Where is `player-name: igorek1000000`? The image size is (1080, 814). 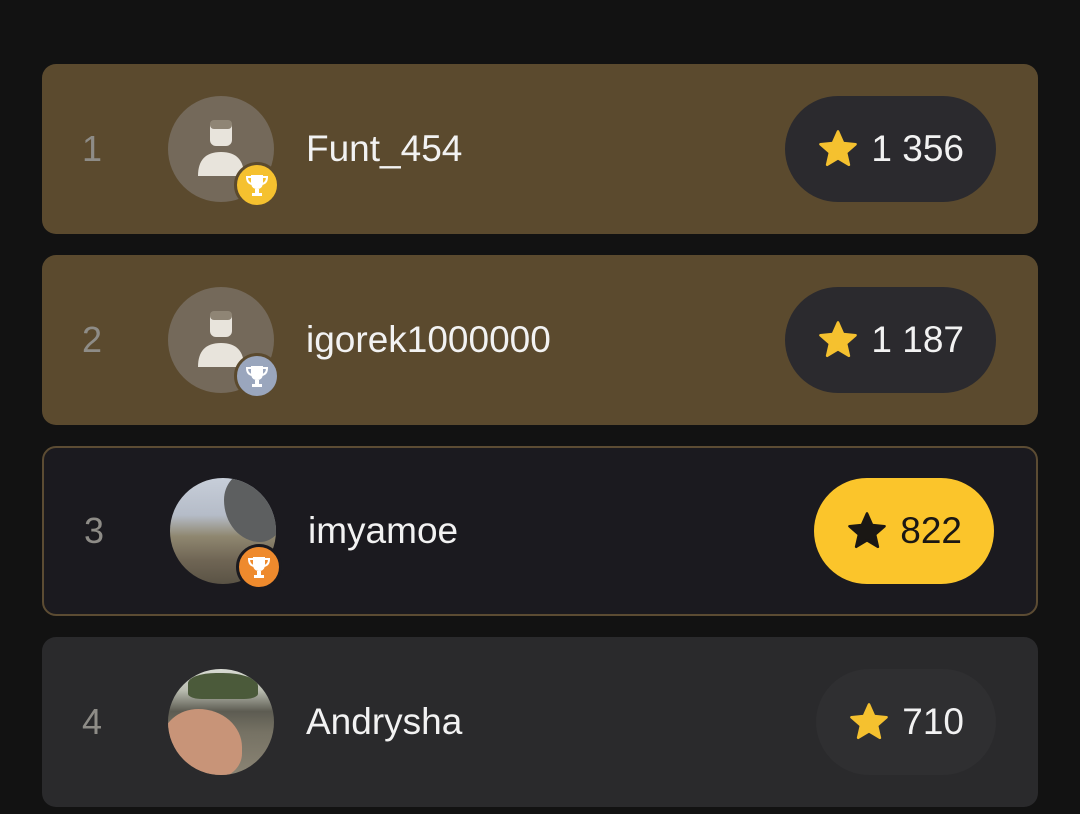 player-name: igorek1000000 is located at coordinates (428, 339).